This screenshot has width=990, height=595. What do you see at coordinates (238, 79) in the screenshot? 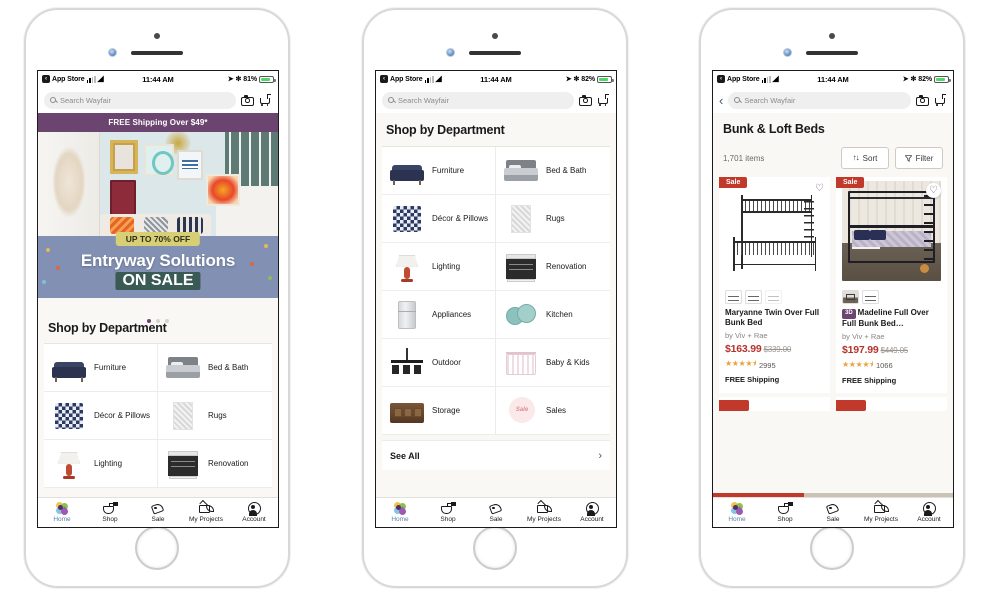
I see `bluetooth-icon: ✻` at bounding box center [238, 79].